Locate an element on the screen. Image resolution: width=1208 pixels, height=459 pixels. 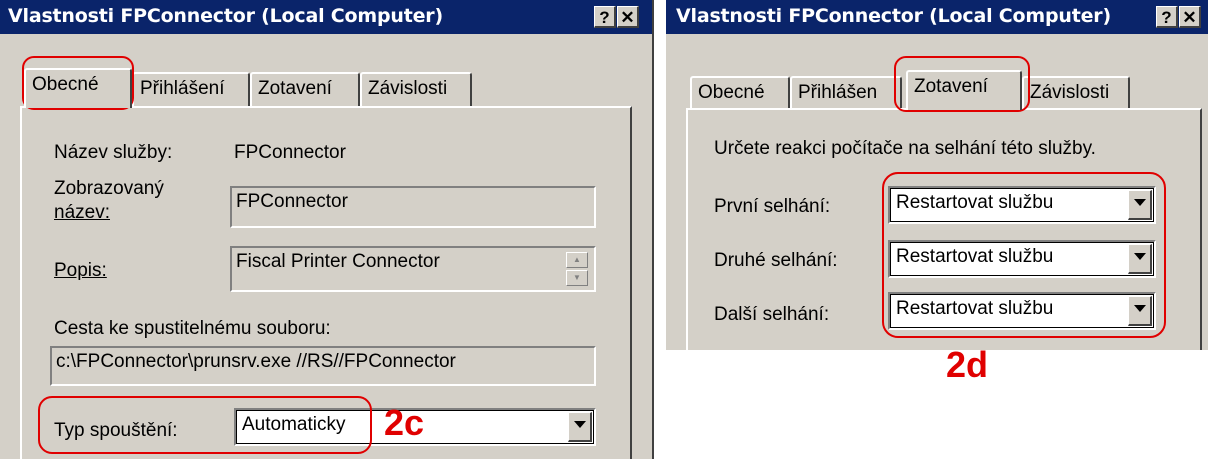
display-name-label-line2: název: is located at coordinates (82, 212).